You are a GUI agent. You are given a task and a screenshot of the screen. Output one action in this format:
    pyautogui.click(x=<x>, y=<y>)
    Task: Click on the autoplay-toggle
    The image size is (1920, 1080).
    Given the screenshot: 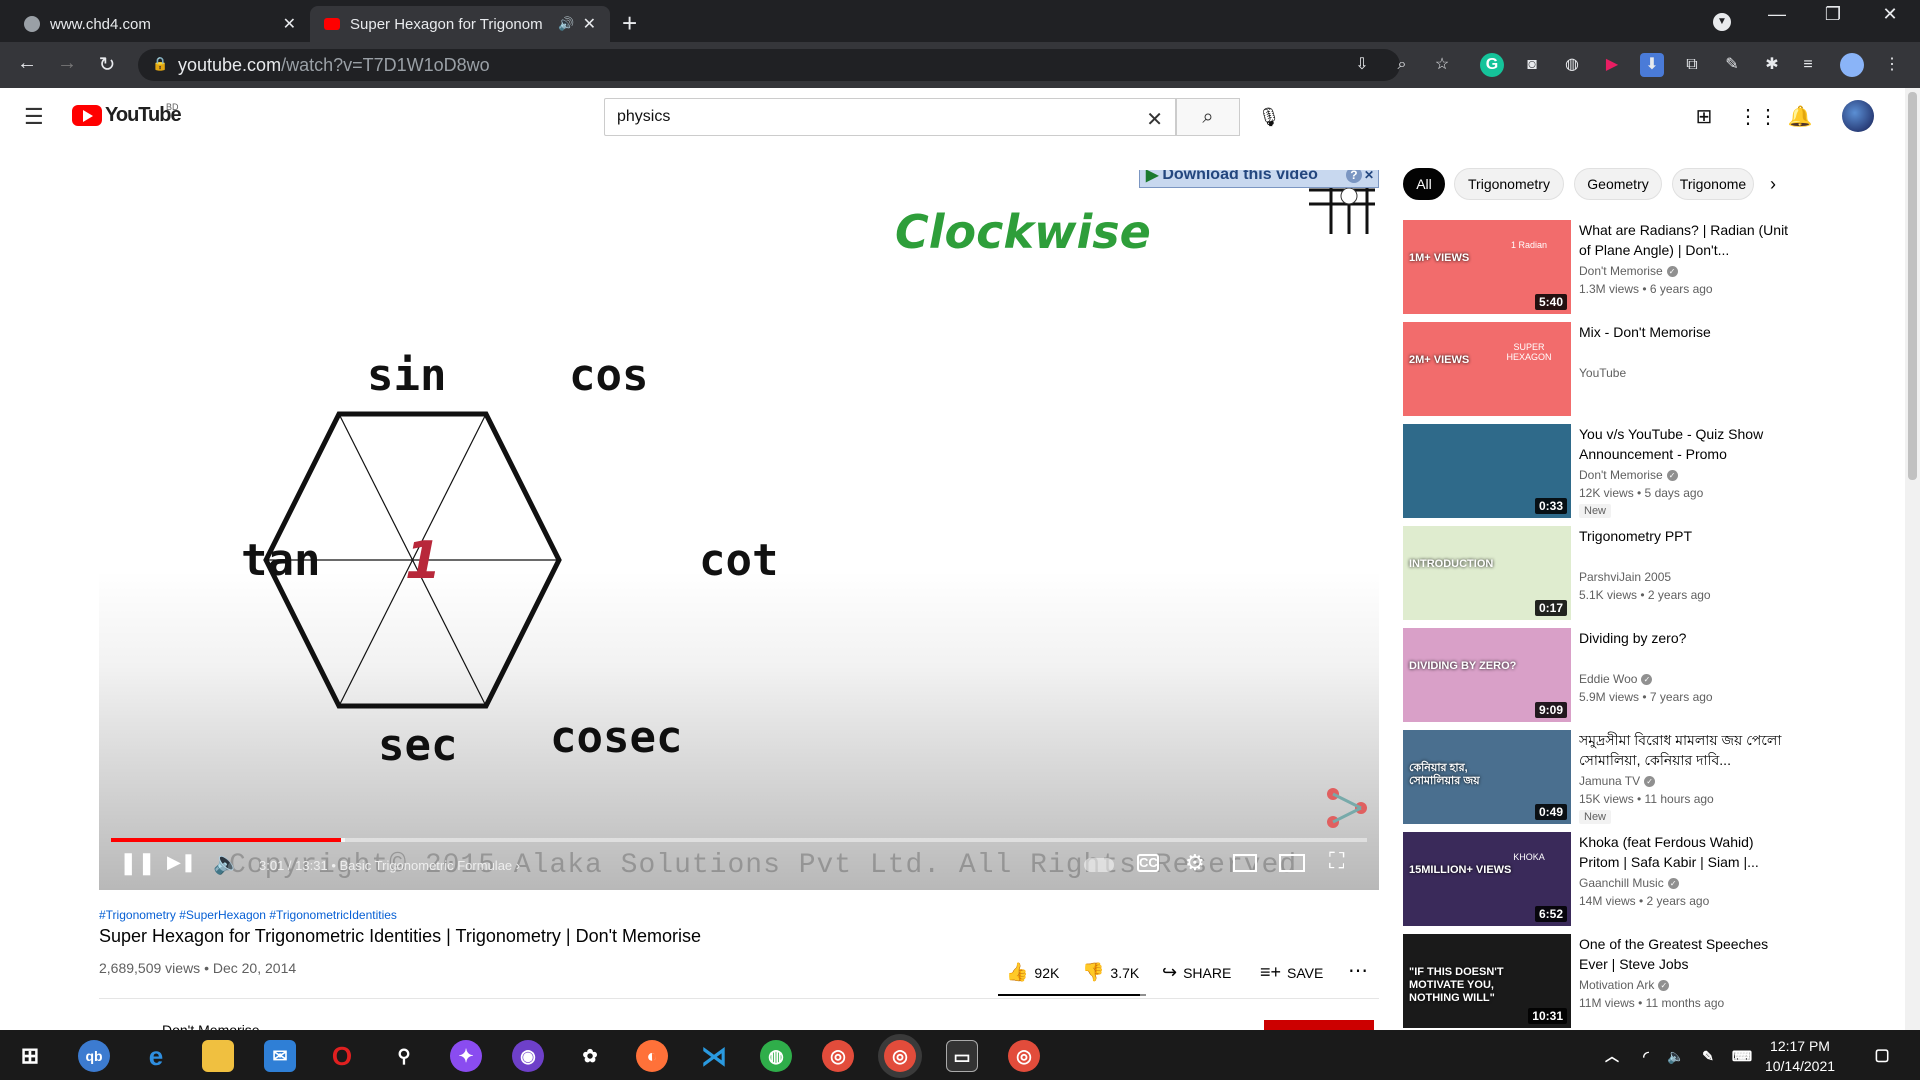 What is the action you would take?
    pyautogui.click(x=1099, y=865)
    